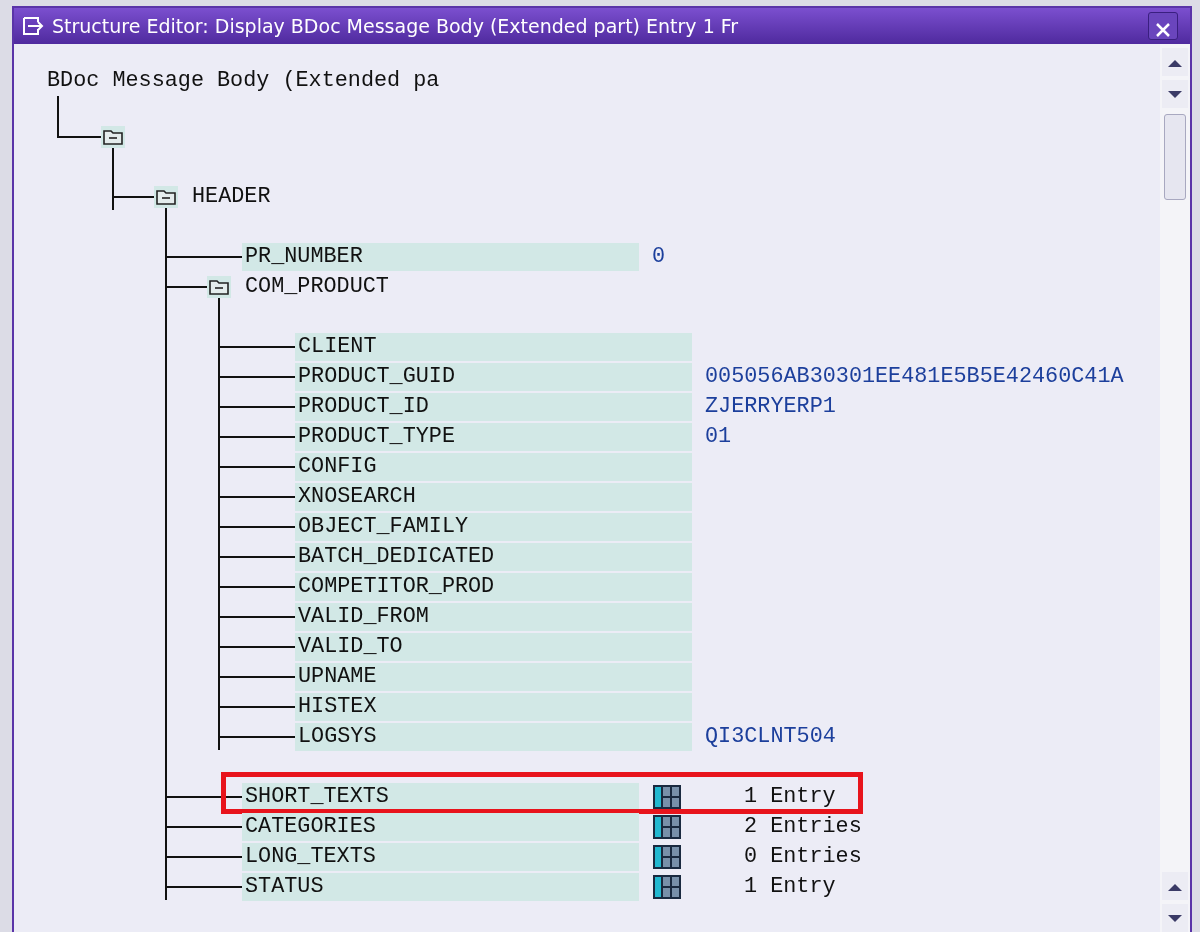 Image resolution: width=1200 pixels, height=932 pixels. What do you see at coordinates (493, 407) in the screenshot?
I see `field-name: PRODUCT_ID` at bounding box center [493, 407].